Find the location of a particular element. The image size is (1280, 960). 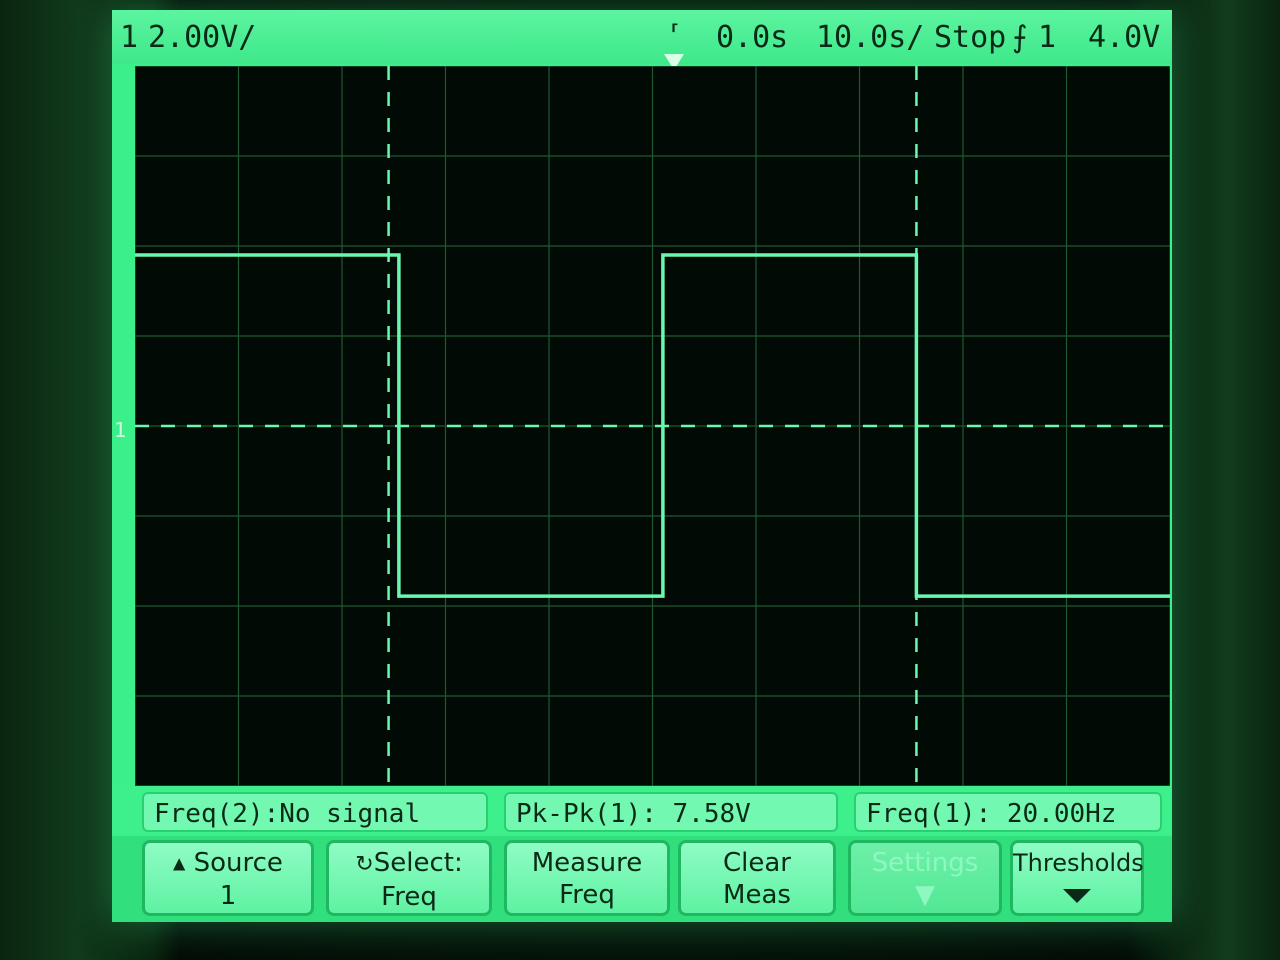

settings-softkey: Settings ▼ is located at coordinates (925, 878).